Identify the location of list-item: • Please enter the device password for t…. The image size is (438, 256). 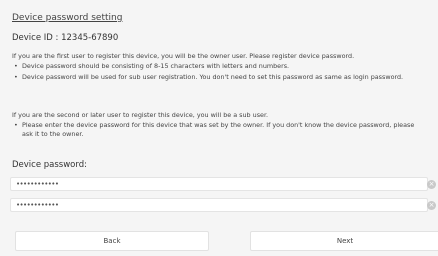
(214, 129).